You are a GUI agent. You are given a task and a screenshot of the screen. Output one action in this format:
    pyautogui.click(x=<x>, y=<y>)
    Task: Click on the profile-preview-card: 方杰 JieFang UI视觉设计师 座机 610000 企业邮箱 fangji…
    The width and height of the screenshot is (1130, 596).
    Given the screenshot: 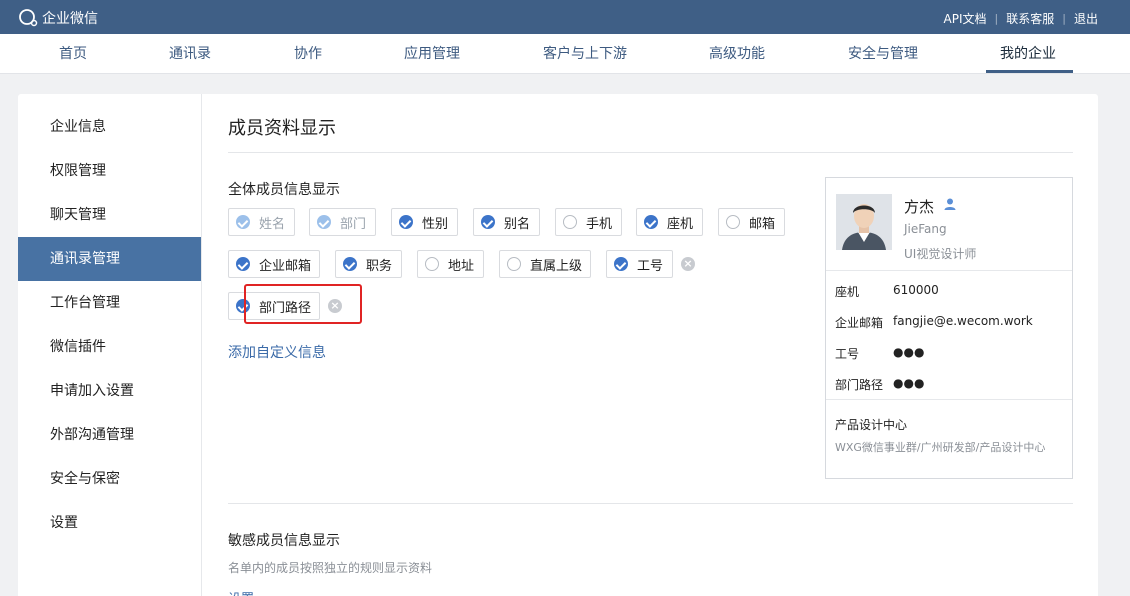 What is the action you would take?
    pyautogui.click(x=949, y=328)
    